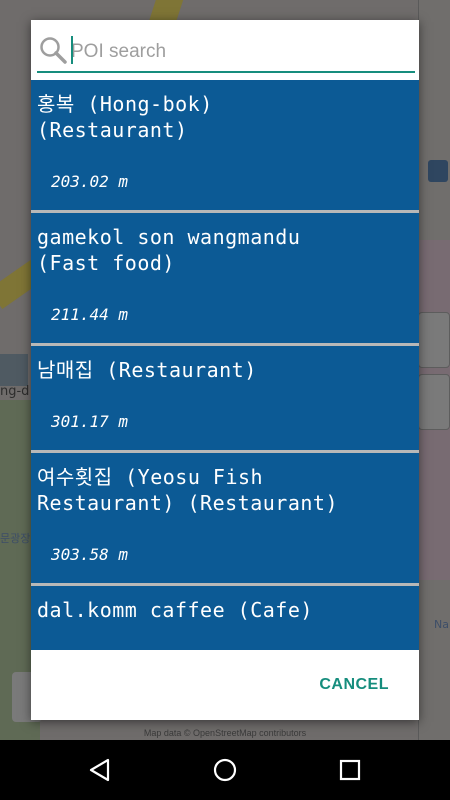 This screenshot has width=450, height=800. What do you see at coordinates (100, 770) in the screenshot?
I see `back-triangle-icon` at bounding box center [100, 770].